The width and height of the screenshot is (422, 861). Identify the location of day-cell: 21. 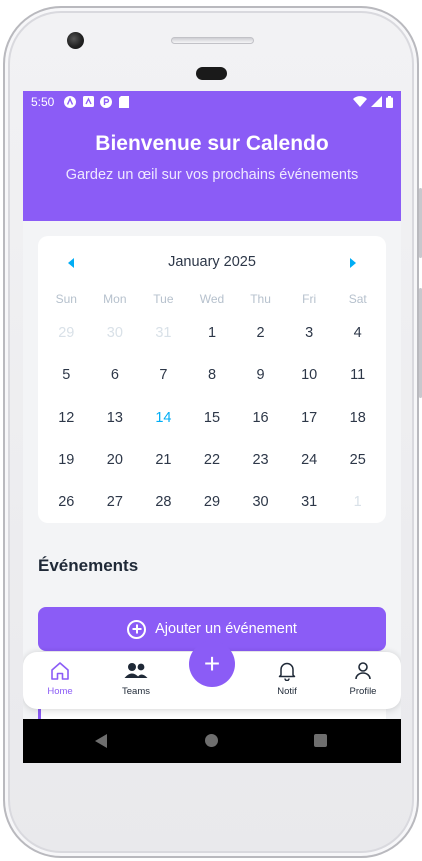
(163, 470).